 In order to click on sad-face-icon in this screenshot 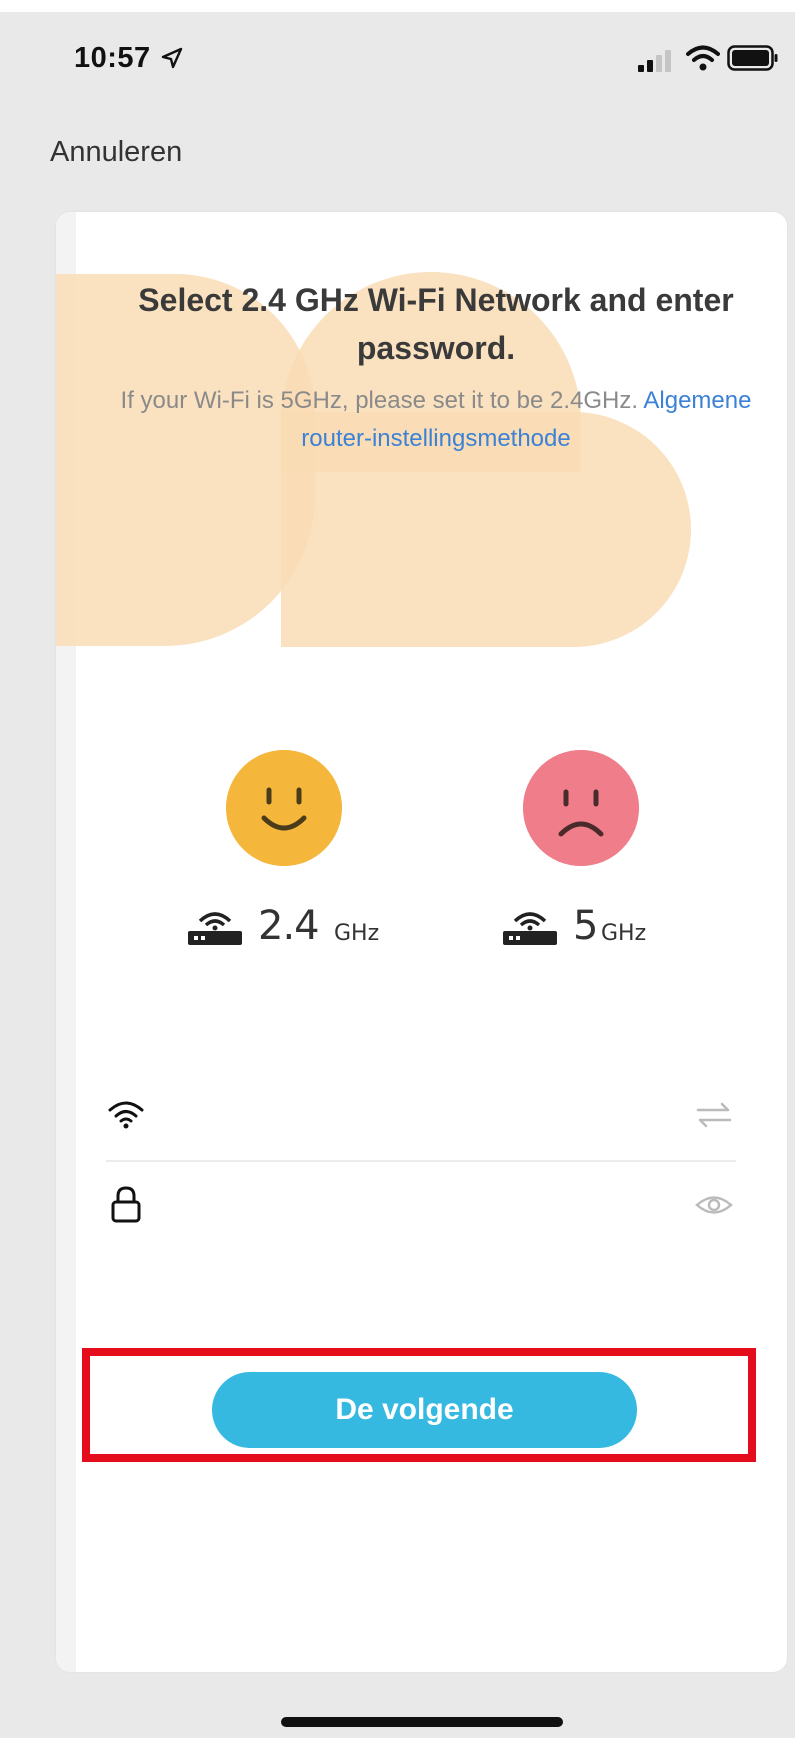, I will do `click(581, 808)`.